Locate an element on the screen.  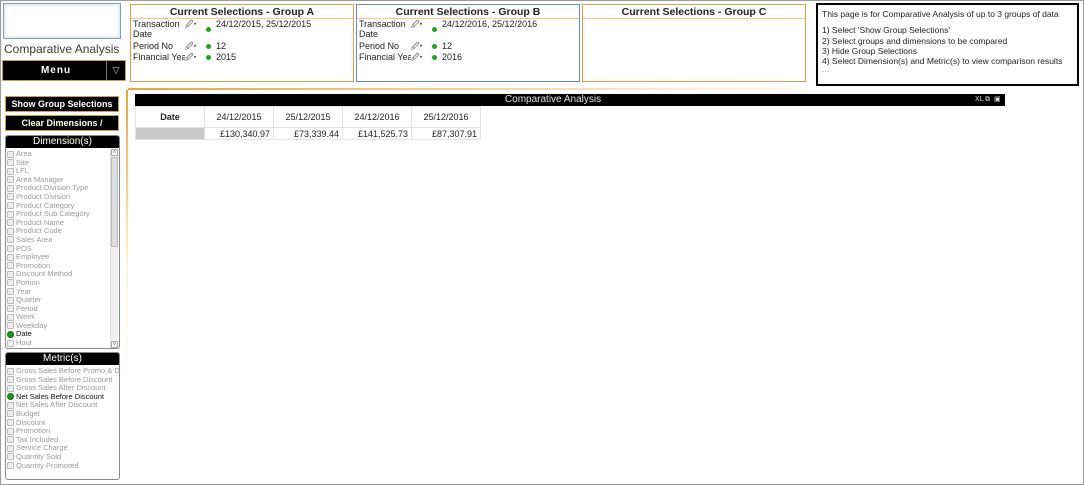
dimension-list-item: Product Division Type is located at coordinates (63, 188).